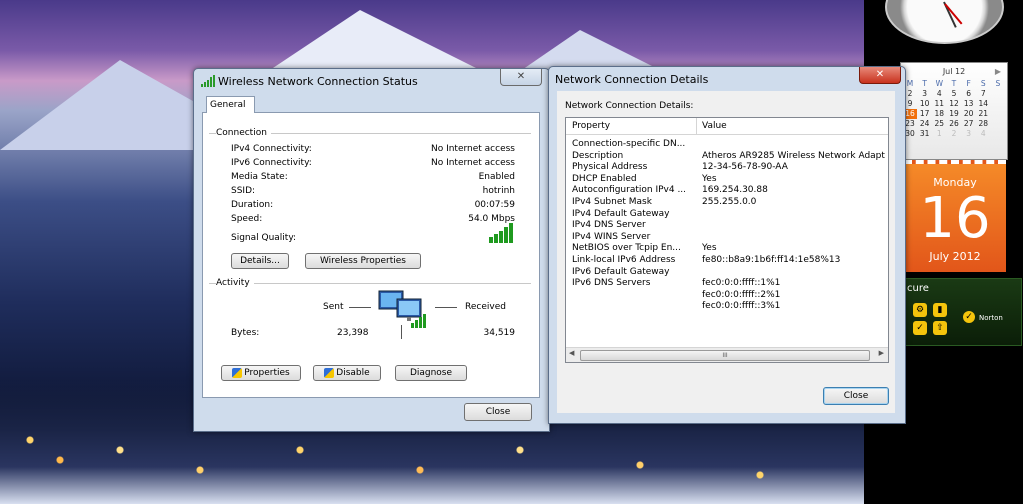  I want to click on norton-title: cure, so click(918, 288).